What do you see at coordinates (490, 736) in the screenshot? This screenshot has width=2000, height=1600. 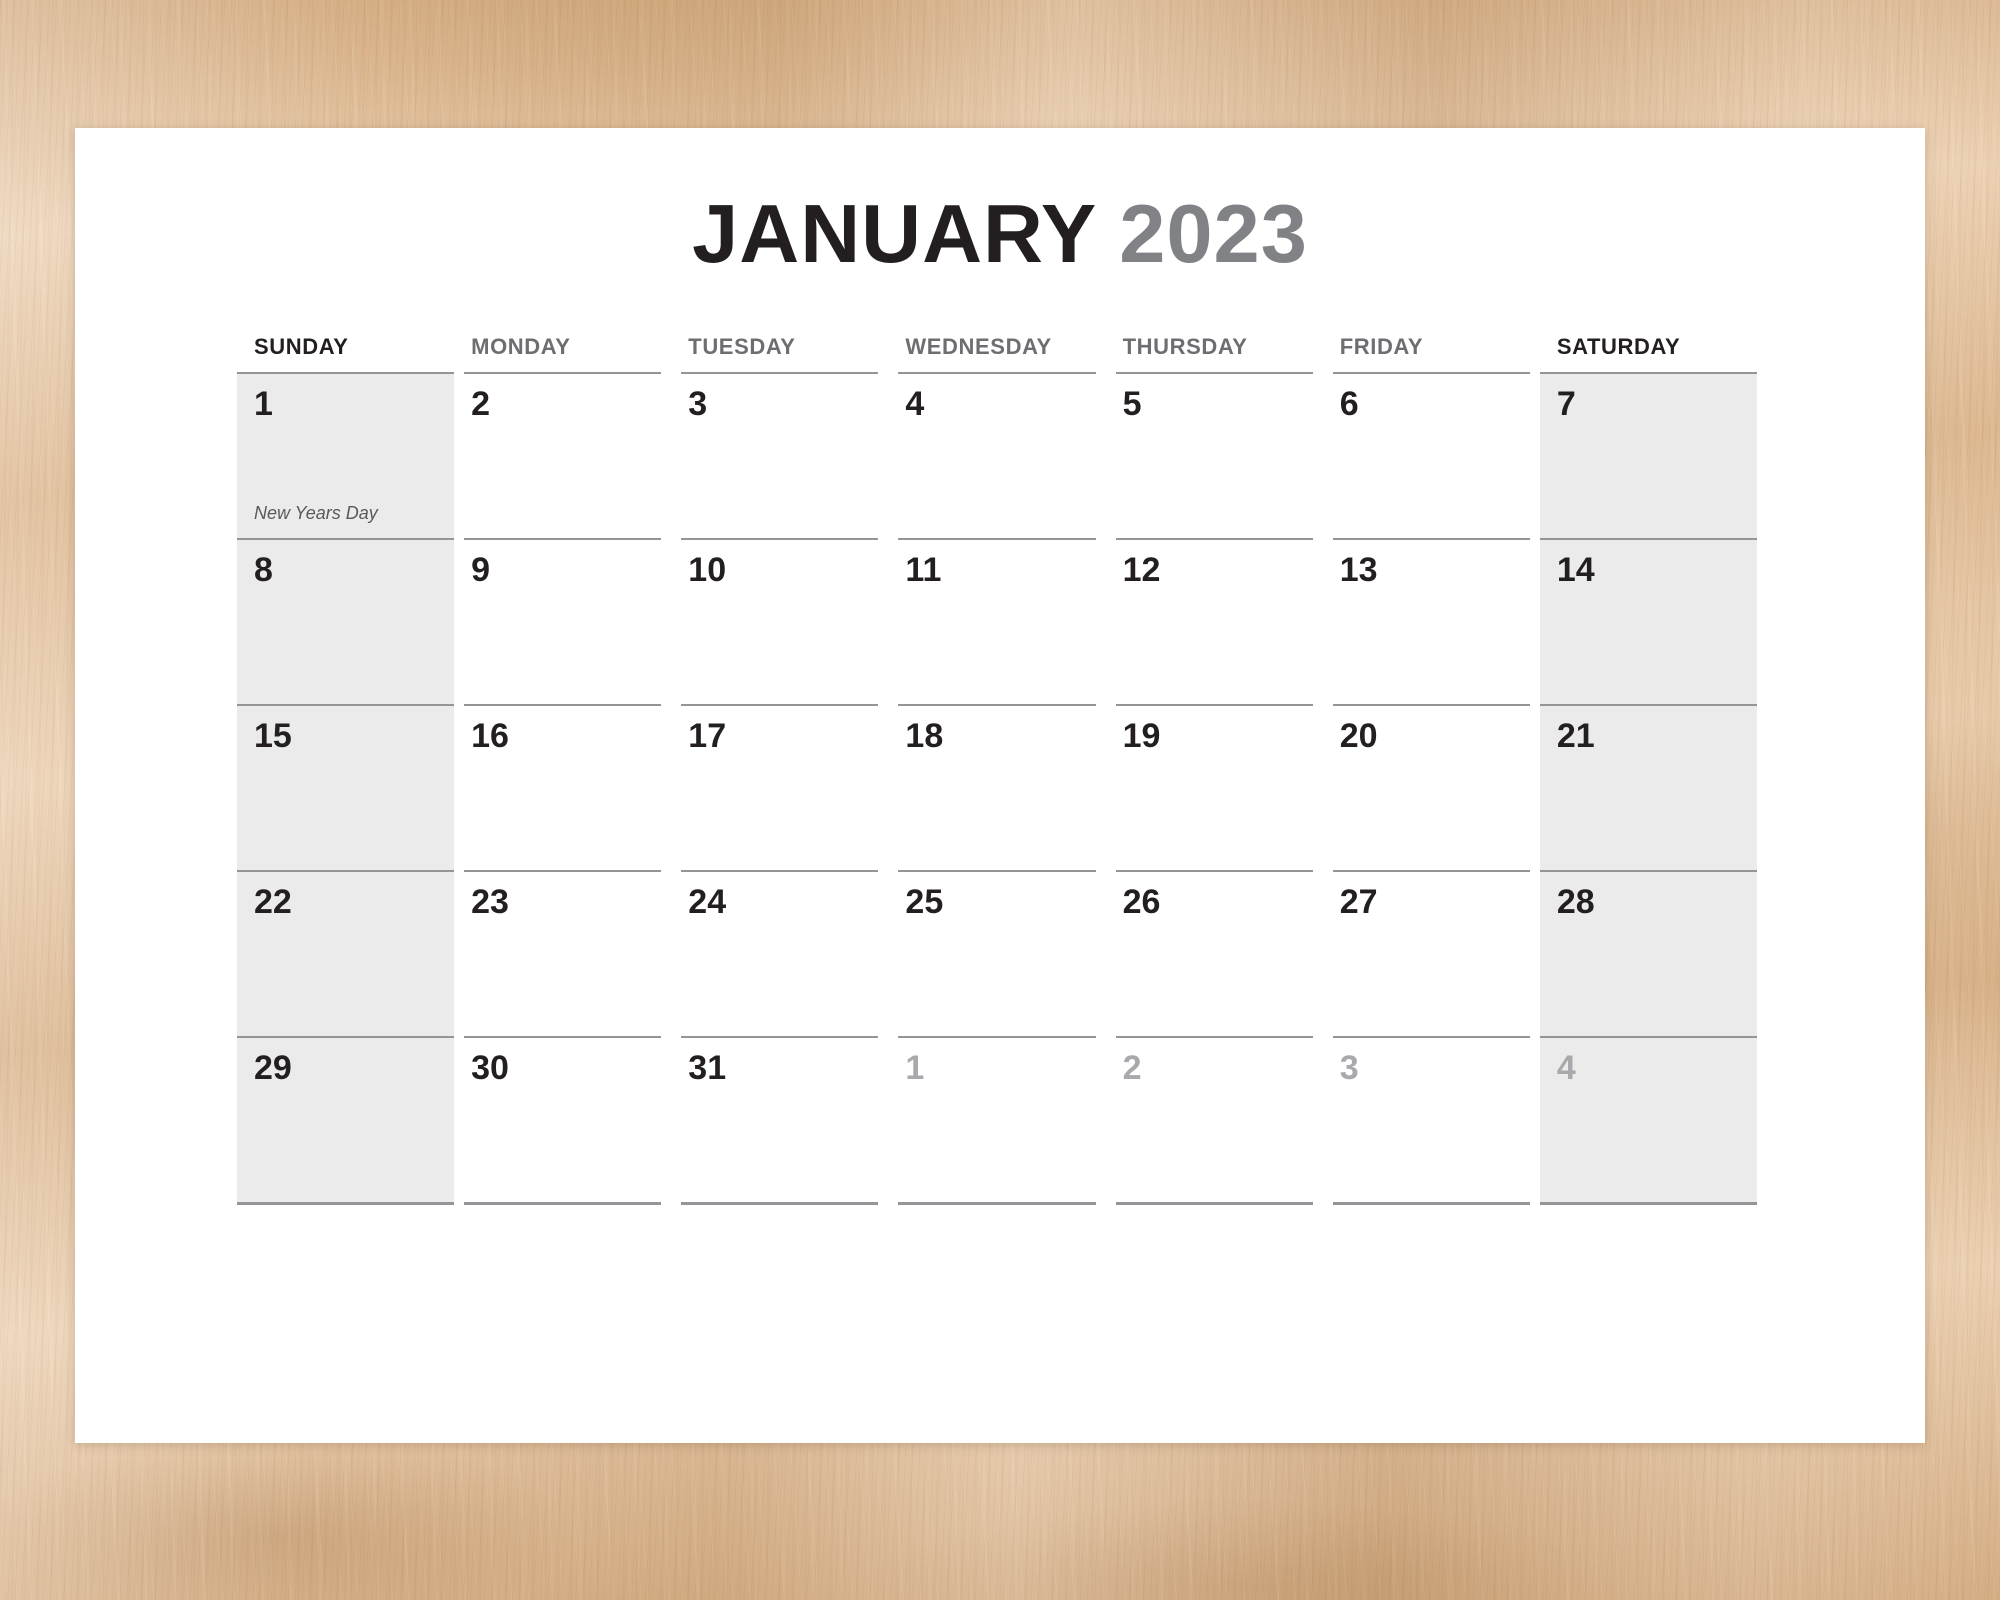 I see `day-number: 16` at bounding box center [490, 736].